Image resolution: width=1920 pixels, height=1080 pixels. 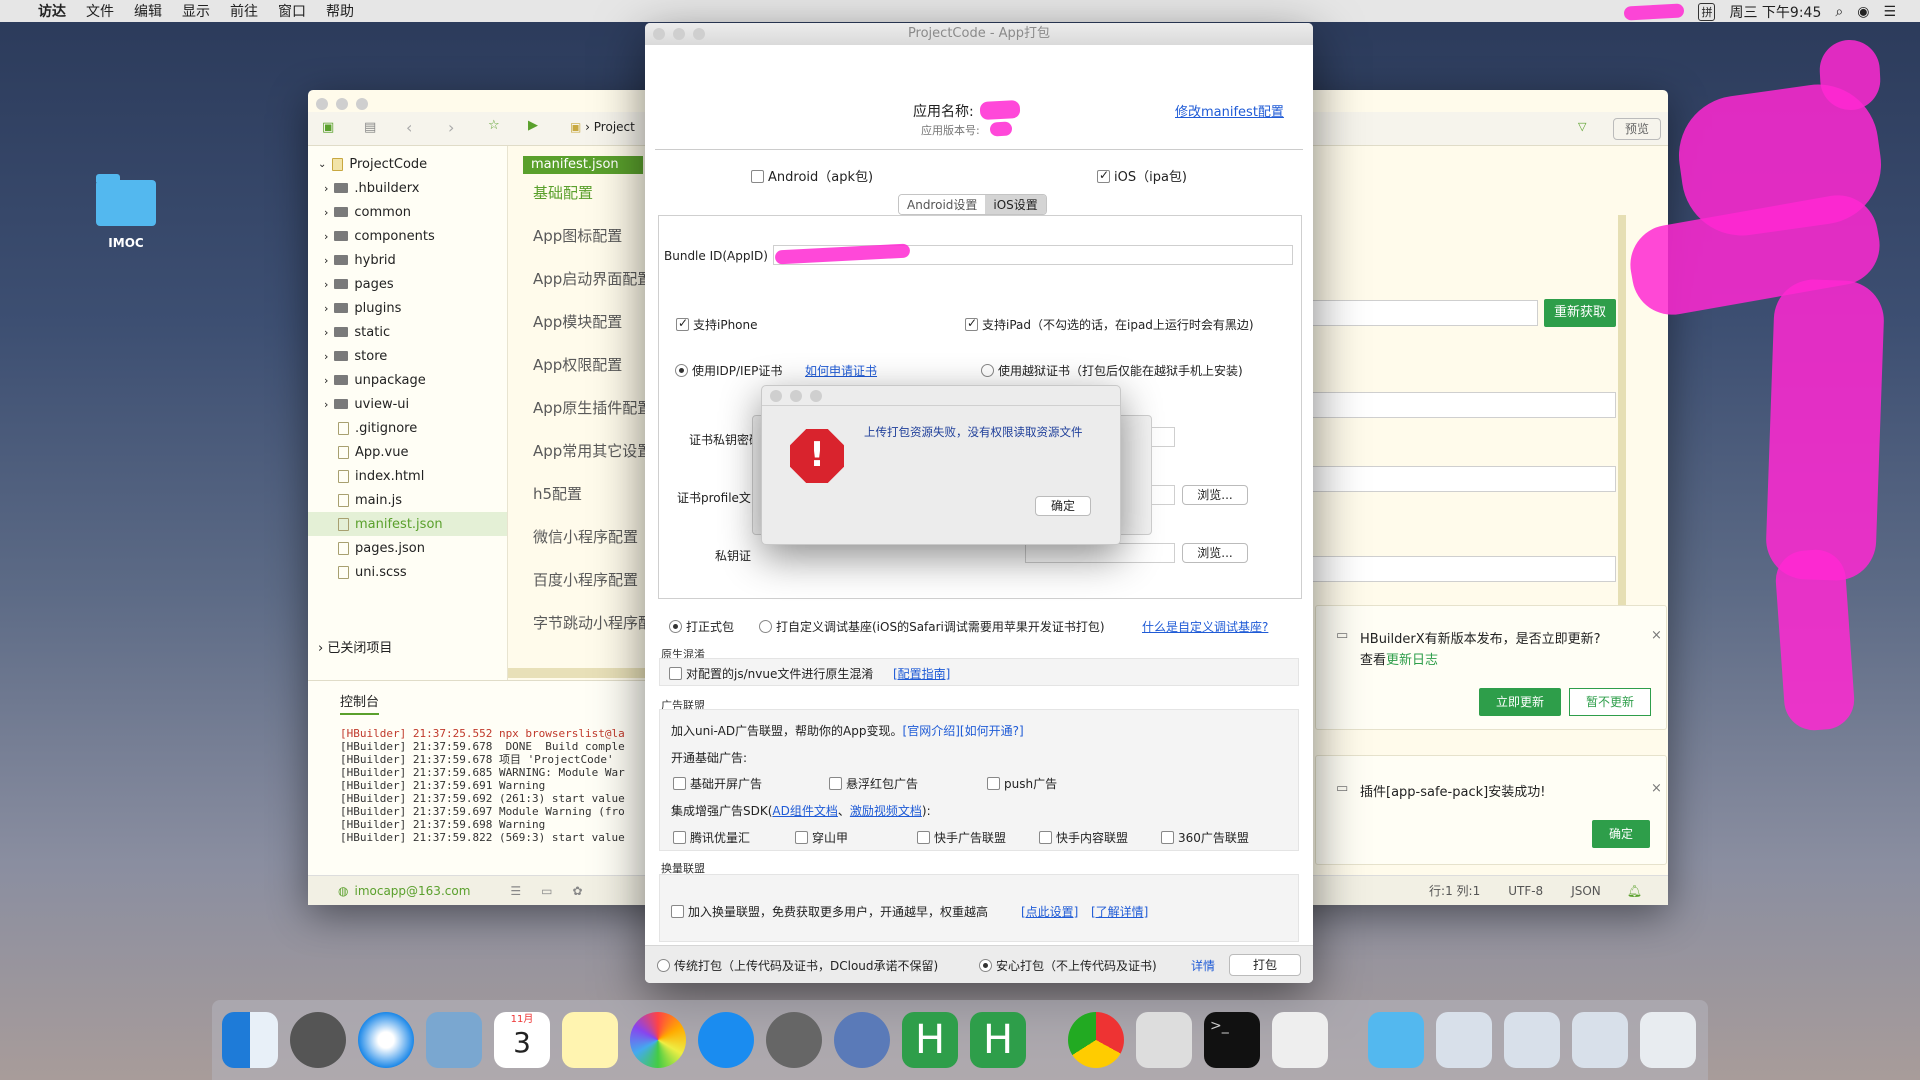 What do you see at coordinates (1229, 110) in the screenshot?
I see `edit-manifest-link: 修改manifest配置` at bounding box center [1229, 110].